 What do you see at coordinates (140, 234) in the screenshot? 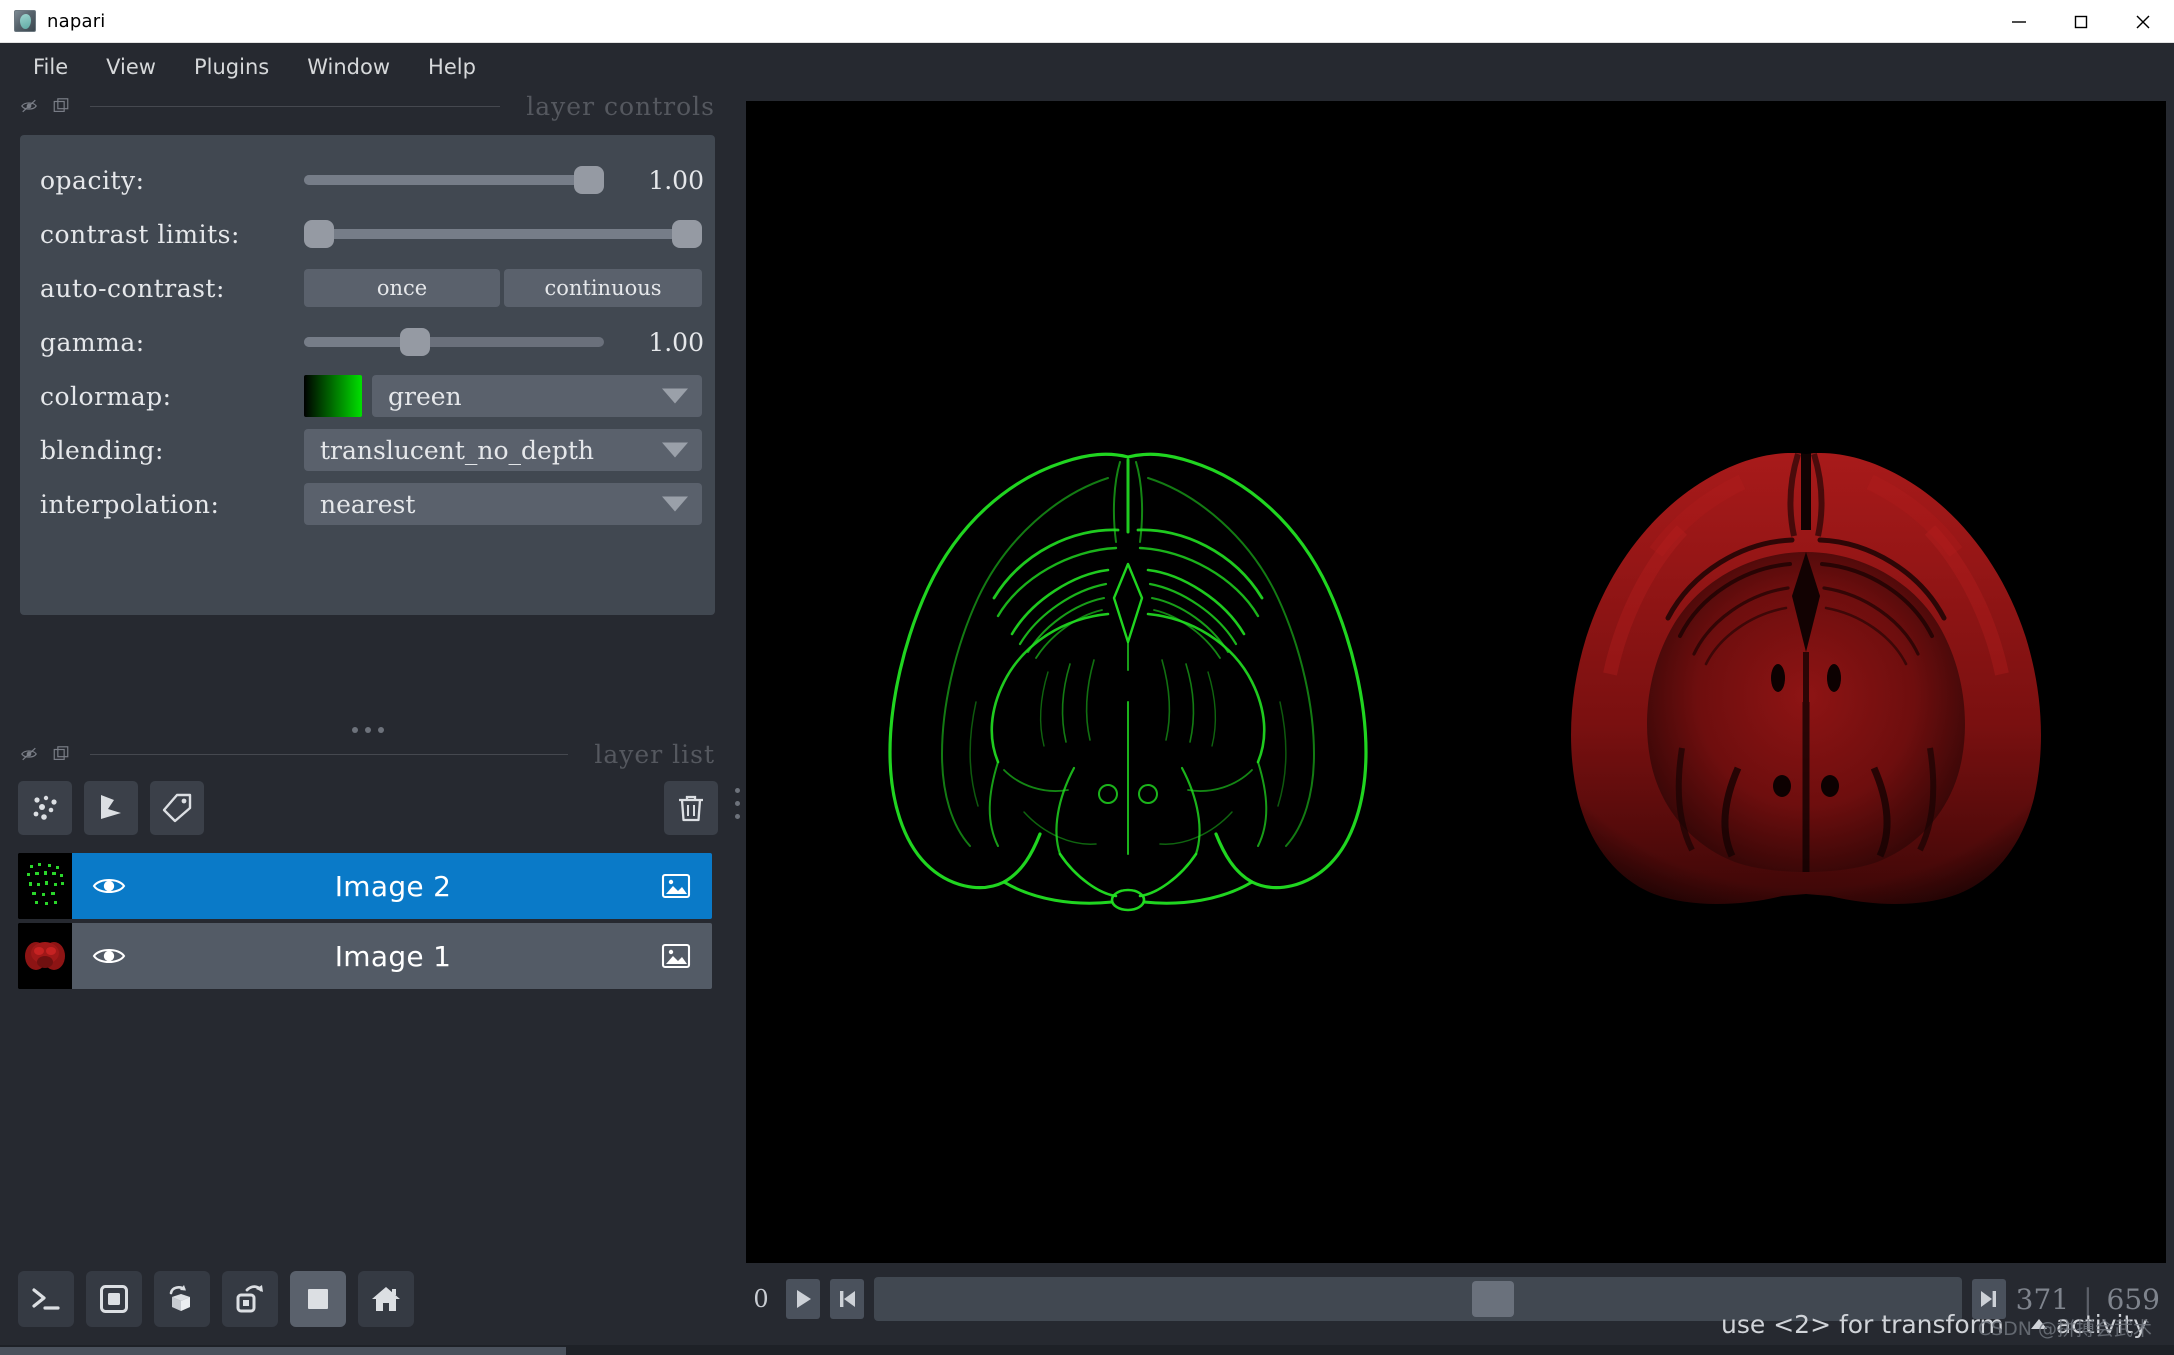
I see `contrast-limits-label: contrast limits:` at bounding box center [140, 234].